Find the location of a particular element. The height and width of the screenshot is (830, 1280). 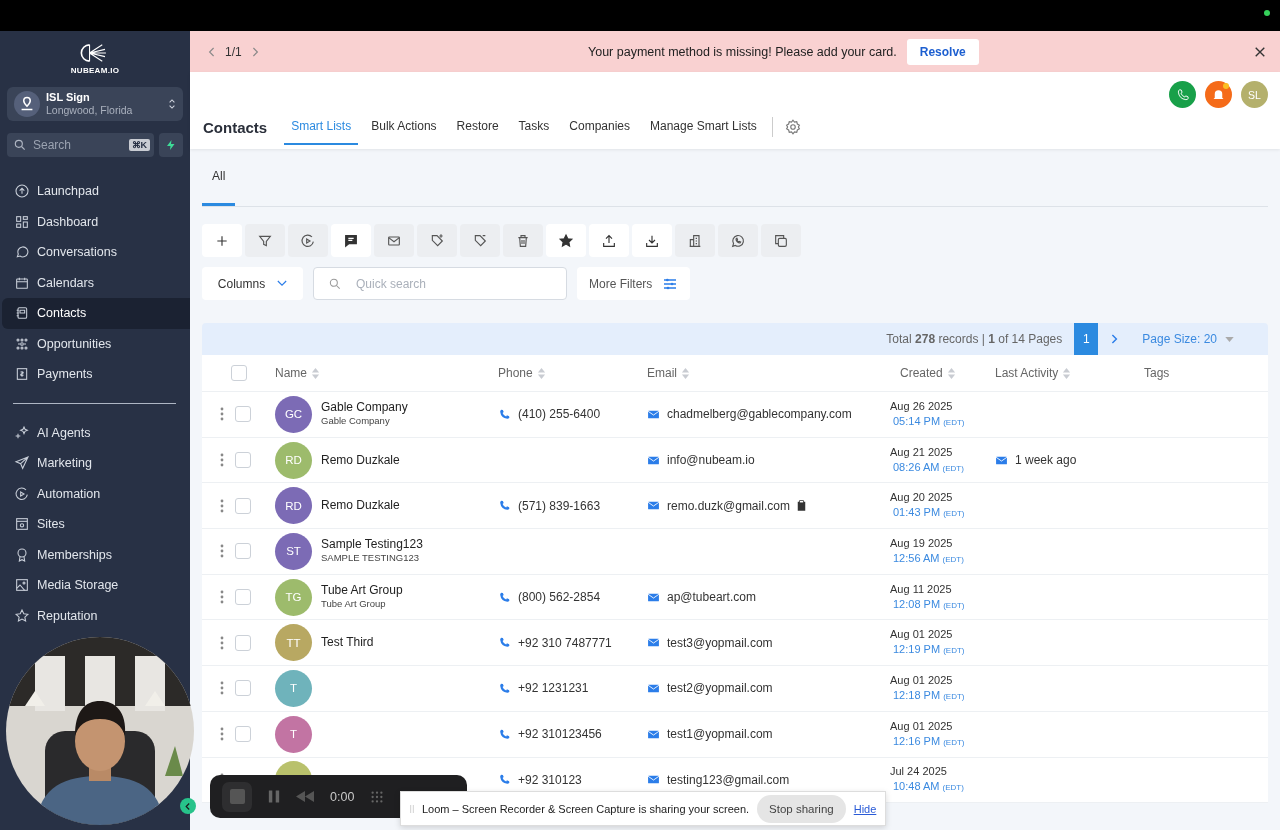

chevron-left-icon is located at coordinates (212, 51).